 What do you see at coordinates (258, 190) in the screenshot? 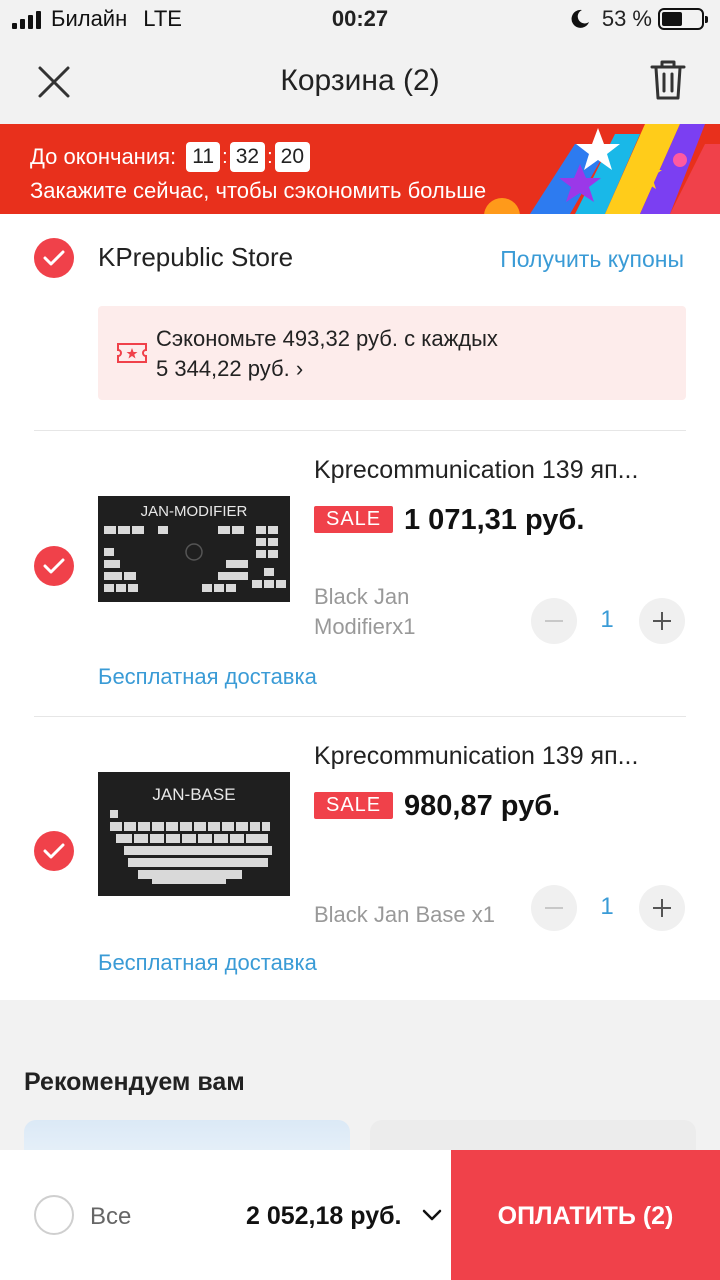
I see `banner-subtitle: Закажите сейчас, чтобы сэкономить больше` at bounding box center [258, 190].